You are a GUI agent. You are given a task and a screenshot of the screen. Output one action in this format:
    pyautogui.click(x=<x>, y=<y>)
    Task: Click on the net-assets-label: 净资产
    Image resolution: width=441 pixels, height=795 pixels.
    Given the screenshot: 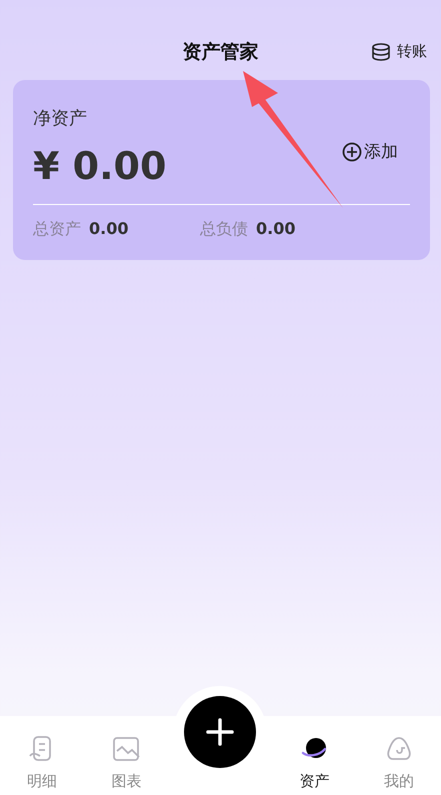 What is the action you would take?
    pyautogui.click(x=60, y=118)
    